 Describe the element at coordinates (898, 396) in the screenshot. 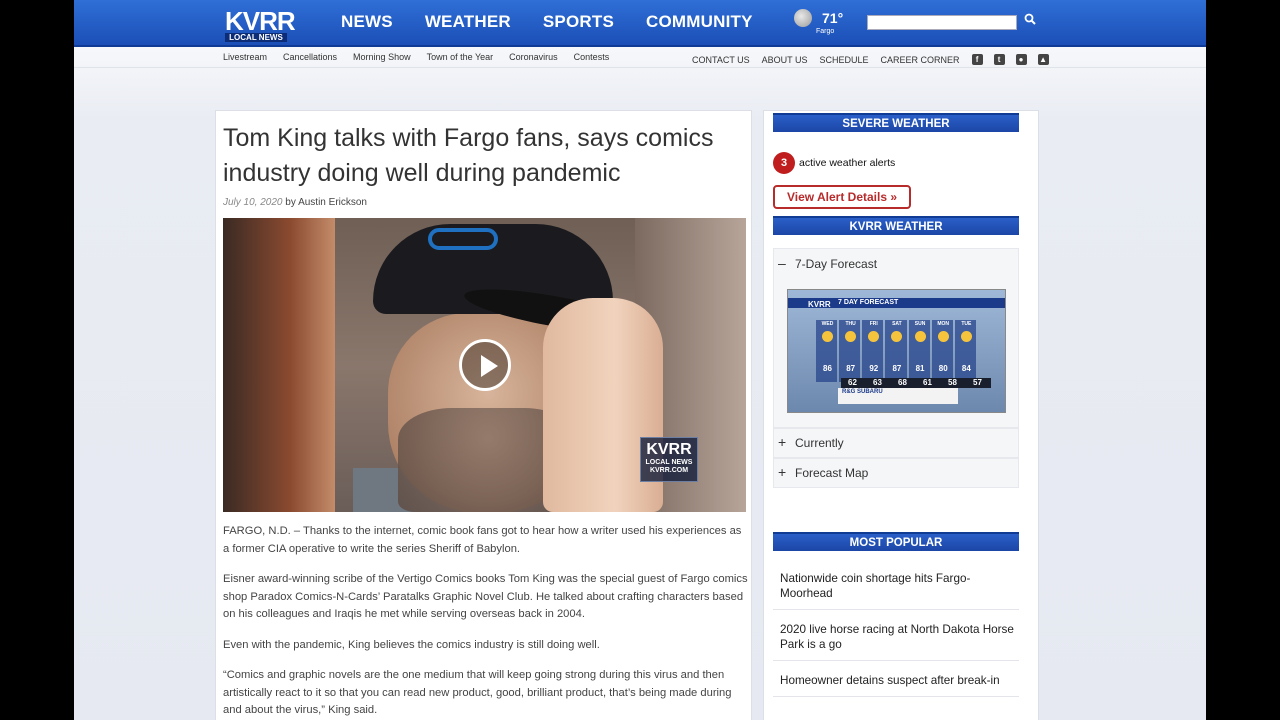

I see `forecast-sponsor: R&G SUBARU` at that location.